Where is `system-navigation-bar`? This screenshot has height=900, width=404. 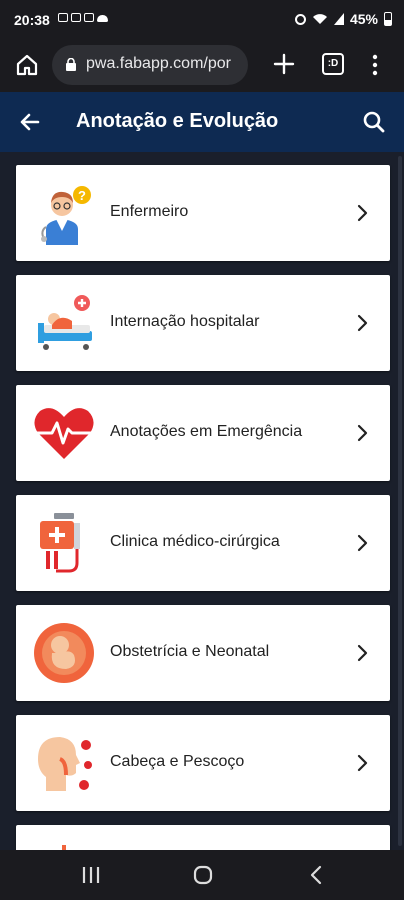
system-navigation-bar is located at coordinates (202, 875).